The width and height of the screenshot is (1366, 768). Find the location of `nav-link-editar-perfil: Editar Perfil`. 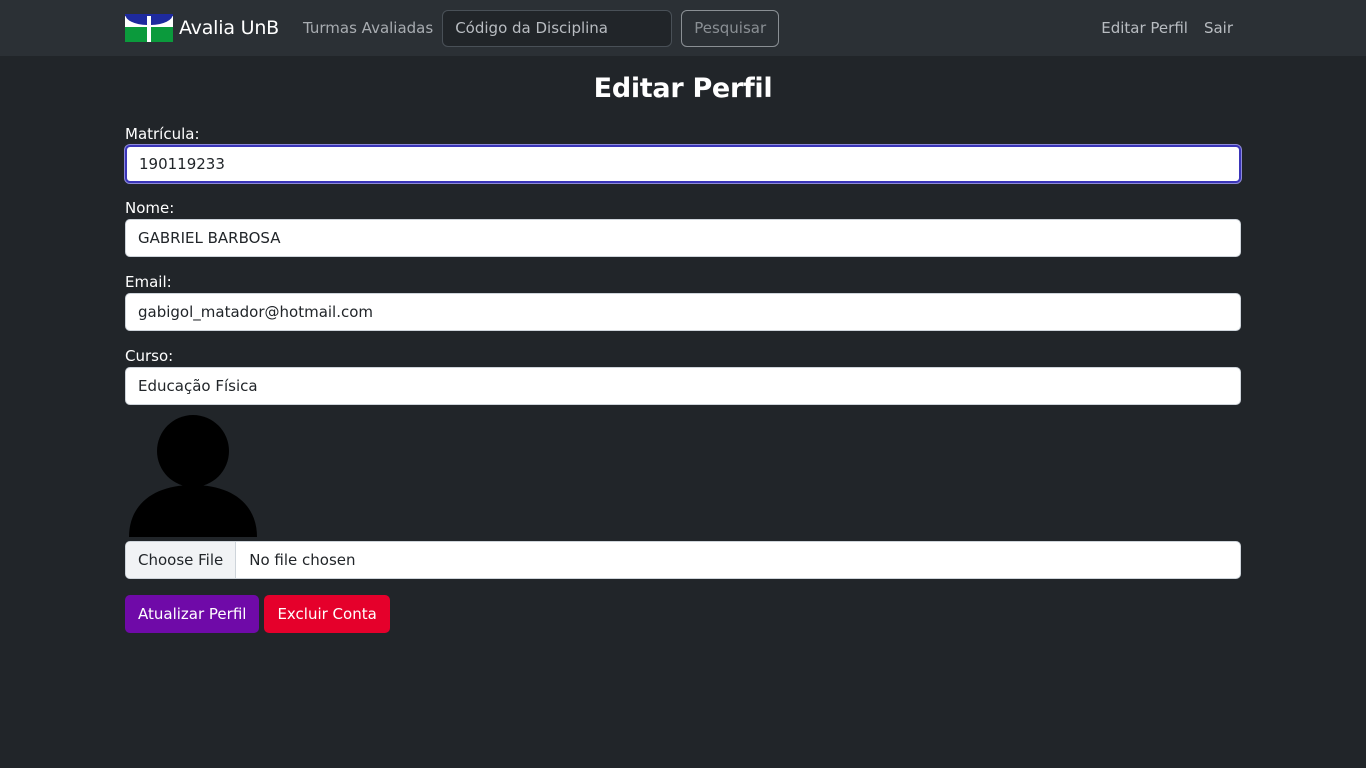

nav-link-editar-perfil: Editar Perfil is located at coordinates (1144, 28).